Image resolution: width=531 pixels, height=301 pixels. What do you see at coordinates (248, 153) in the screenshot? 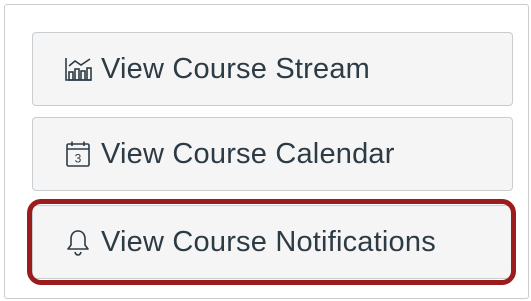
I see `view-course-calendar-label: View Course Calendar` at bounding box center [248, 153].